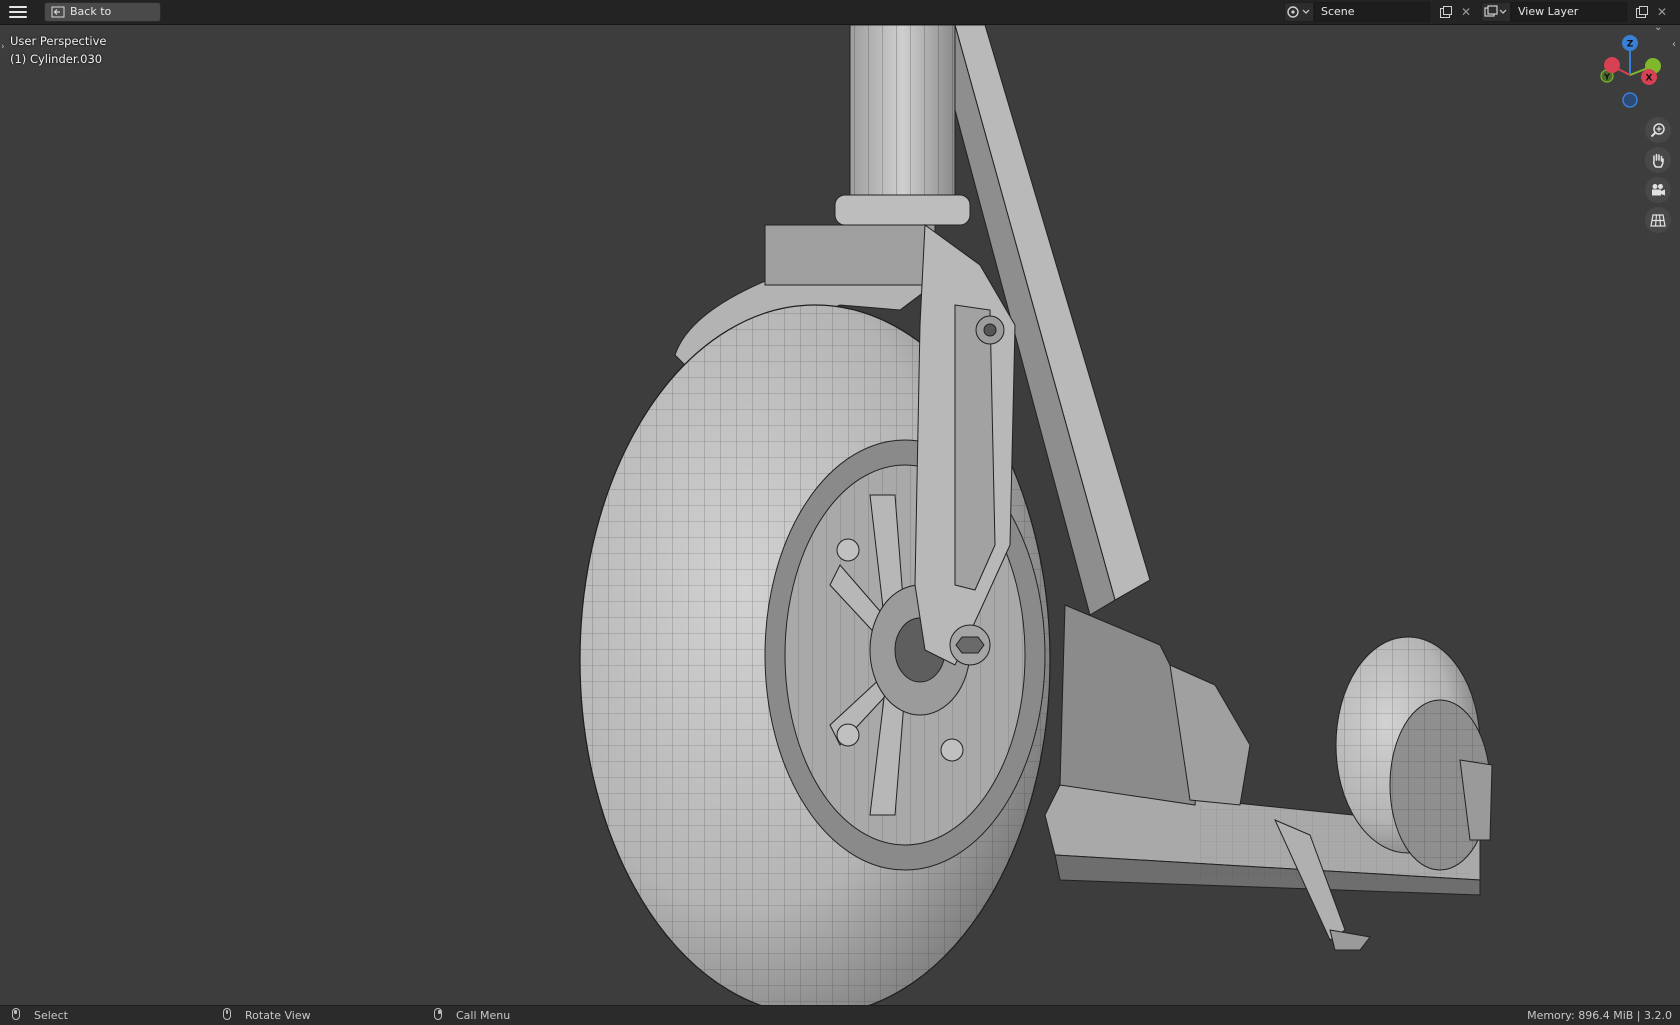  What do you see at coordinates (1642, 12) in the screenshot?
I see `new-view-layer-icon` at bounding box center [1642, 12].